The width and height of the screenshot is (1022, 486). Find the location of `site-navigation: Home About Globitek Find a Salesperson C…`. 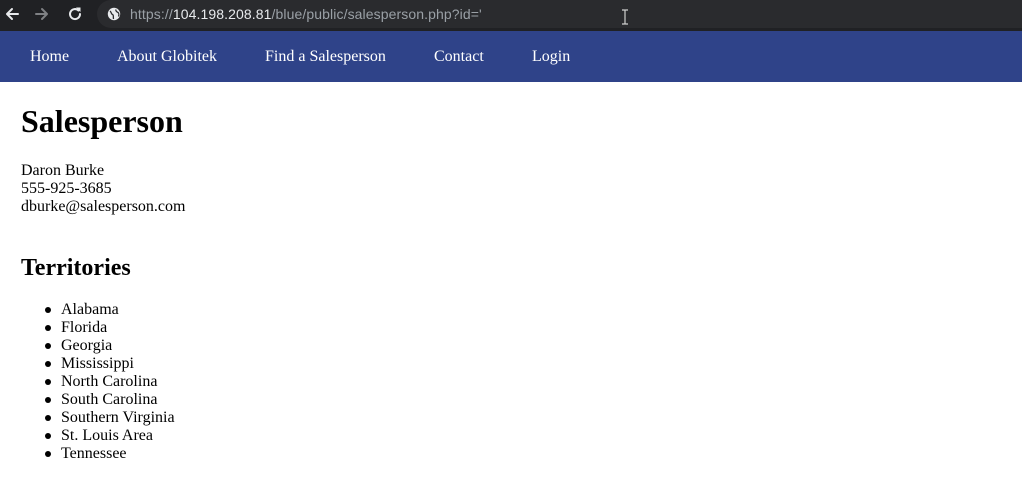

site-navigation: Home About Globitek Find a Salesperson C… is located at coordinates (511, 56).